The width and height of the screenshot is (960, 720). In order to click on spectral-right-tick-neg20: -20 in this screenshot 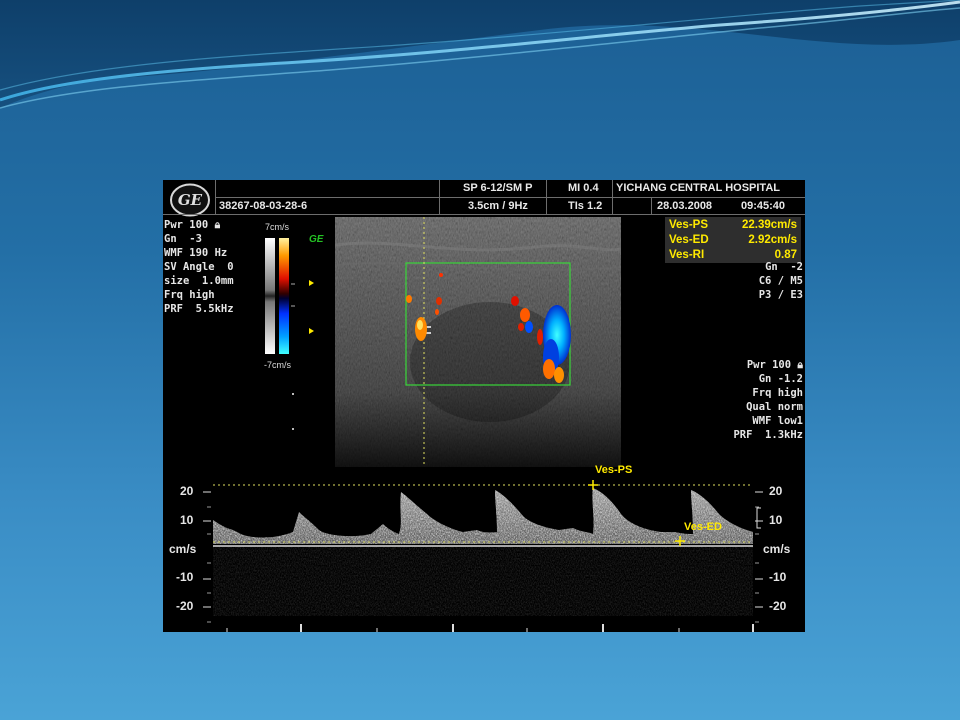, I will do `click(778, 606)`.